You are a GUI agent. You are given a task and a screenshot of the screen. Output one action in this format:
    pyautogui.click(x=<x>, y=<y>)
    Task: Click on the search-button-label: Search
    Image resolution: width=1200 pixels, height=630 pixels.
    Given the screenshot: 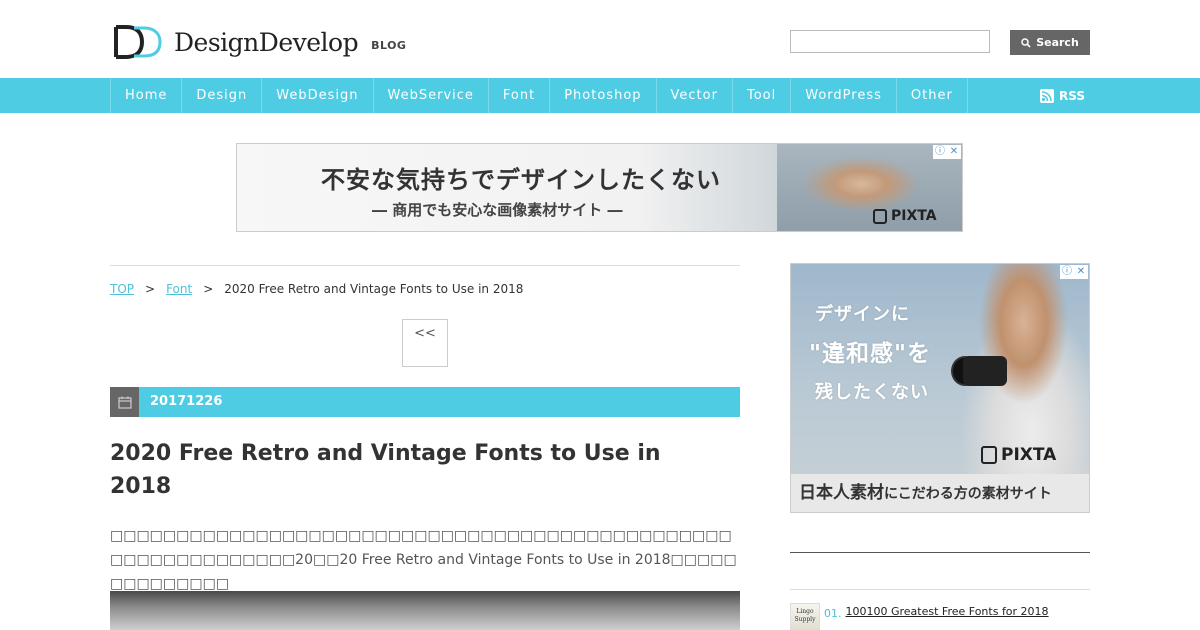 What is the action you would take?
    pyautogui.click(x=1057, y=42)
    